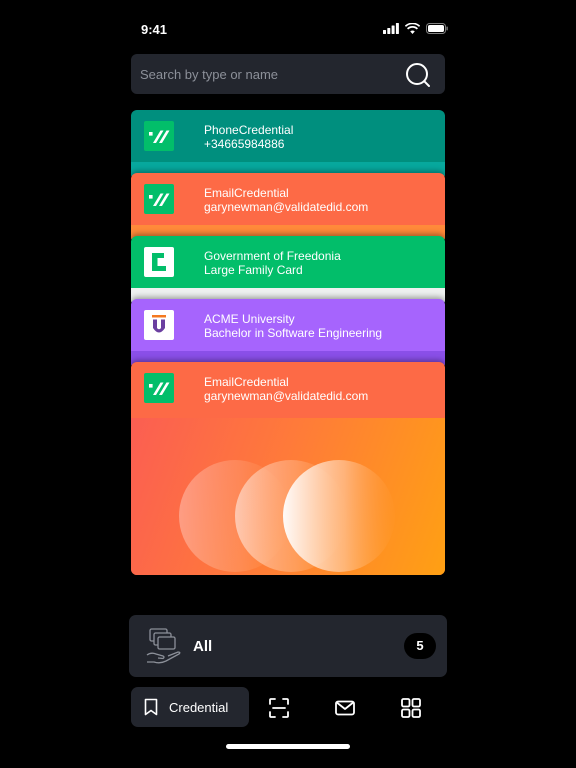 This screenshot has width=576, height=768. I want to click on wifi-icon, so click(412, 28).